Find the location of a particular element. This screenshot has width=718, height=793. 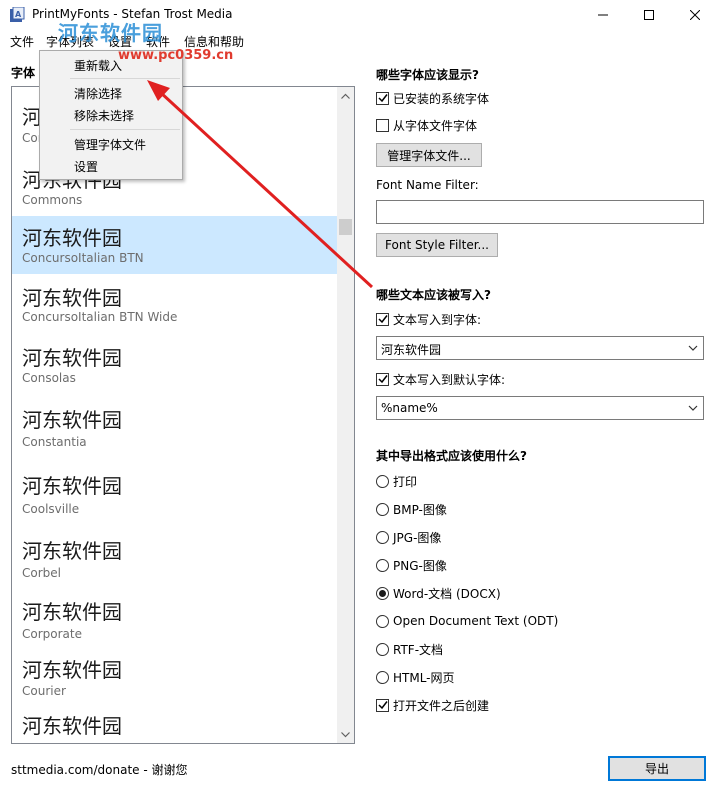

font-list-item: 河东软件园 Corbel is located at coordinates (174, 557).